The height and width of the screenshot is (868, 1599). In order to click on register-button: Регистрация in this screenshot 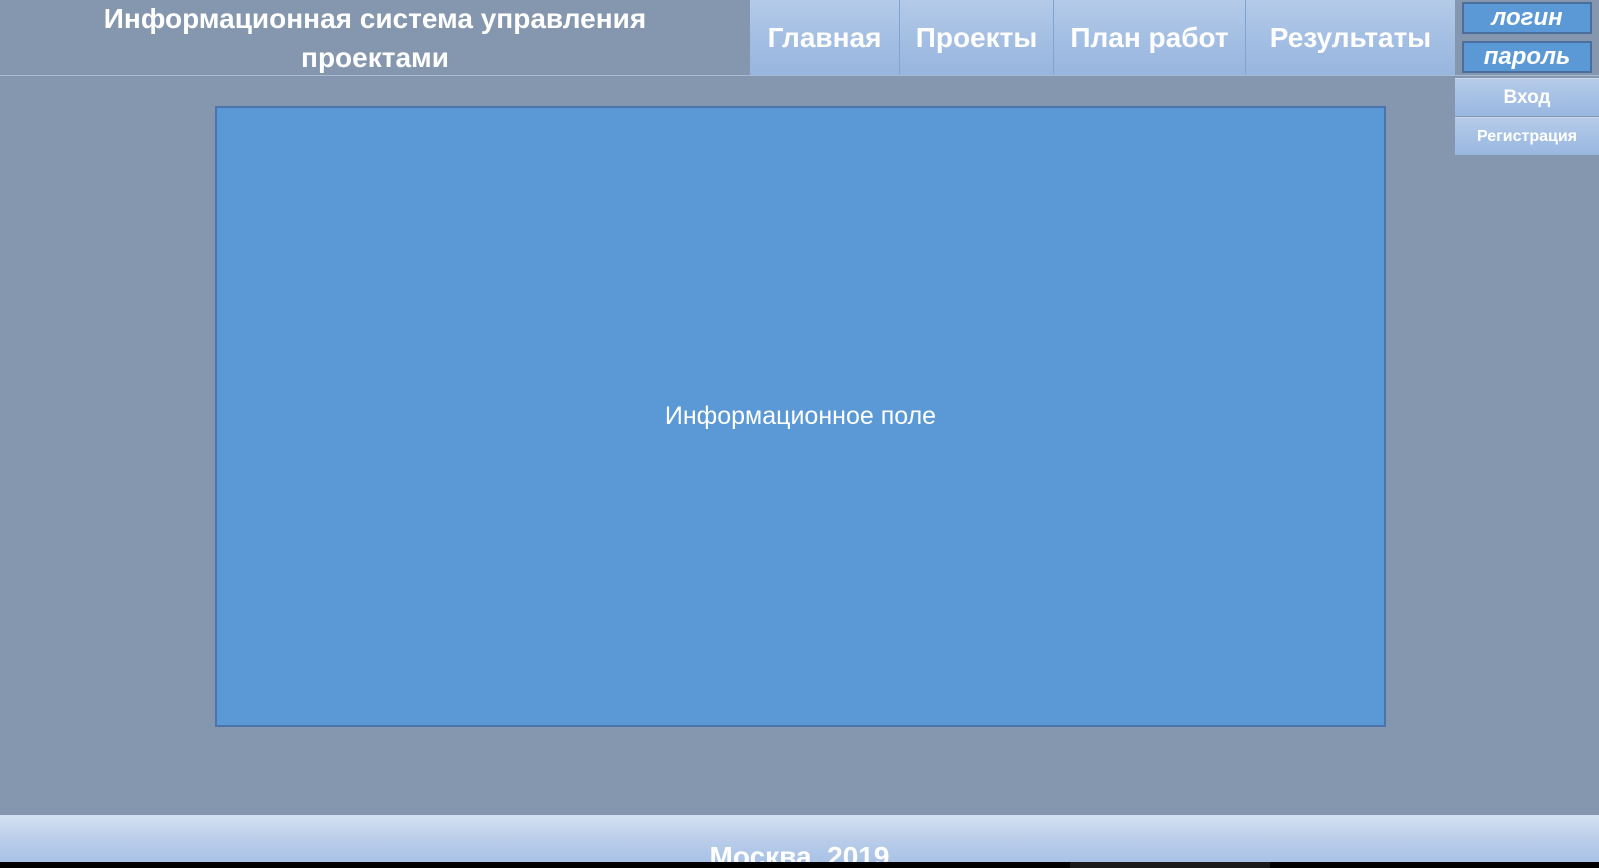, I will do `click(1527, 136)`.